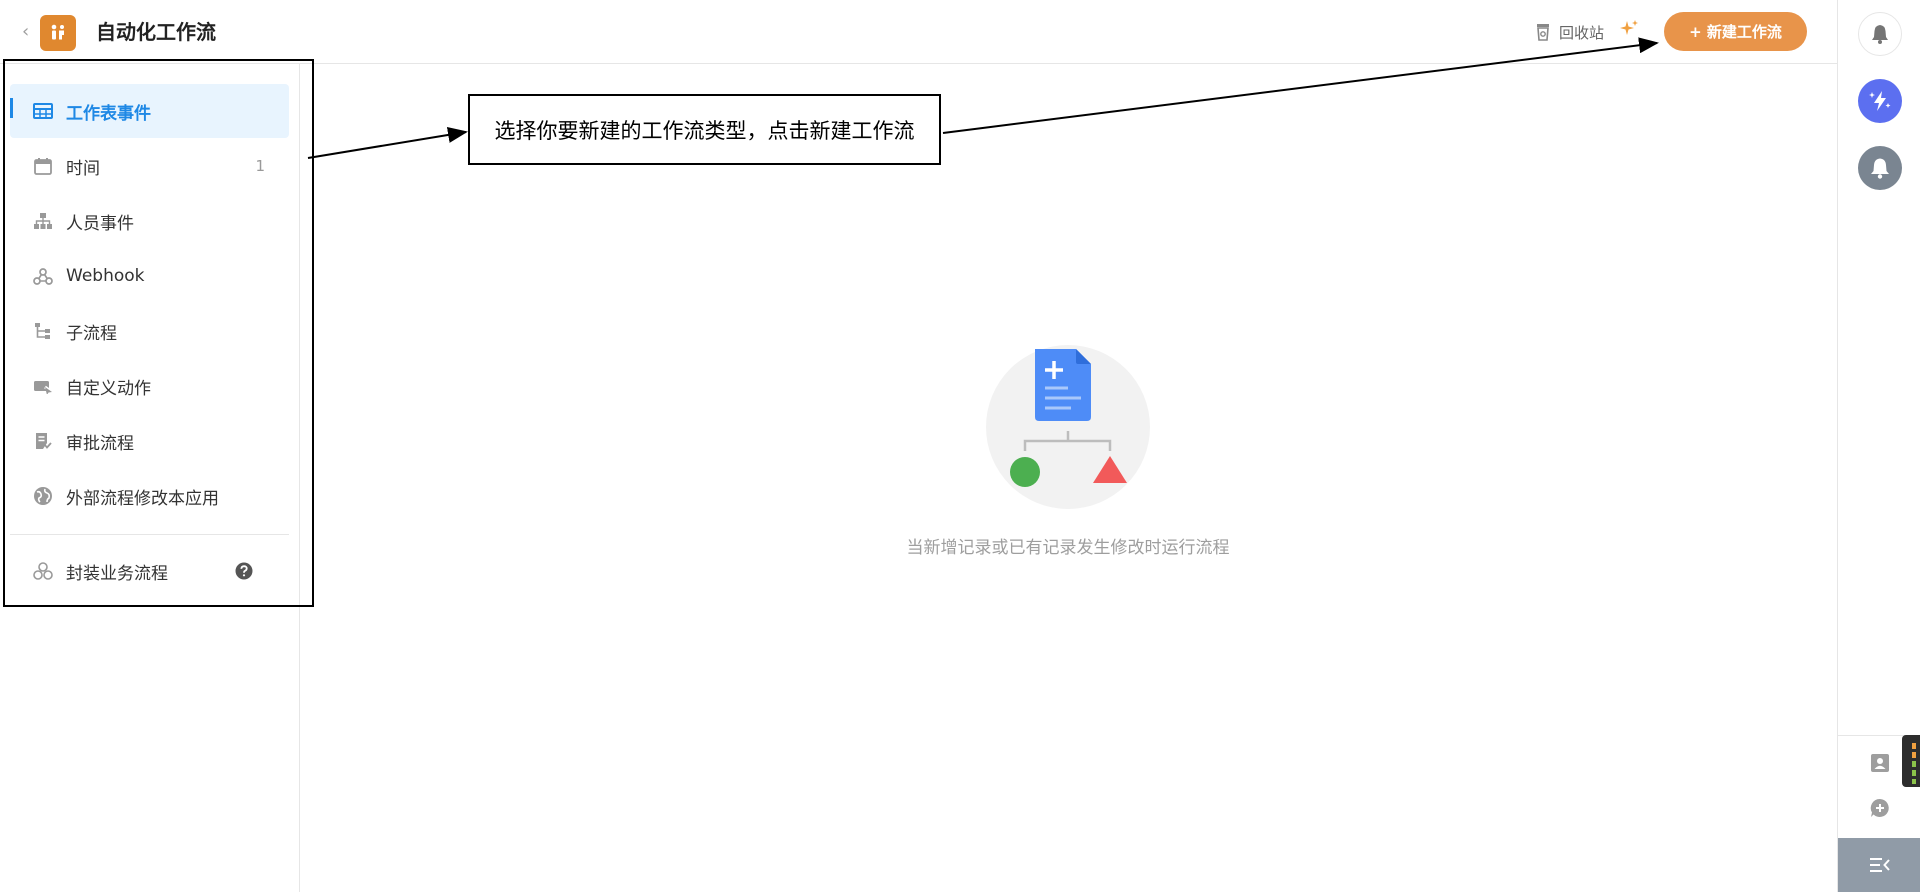 The height and width of the screenshot is (892, 1920). Describe the element at coordinates (244, 571) in the screenshot. I see `help-icon` at that location.